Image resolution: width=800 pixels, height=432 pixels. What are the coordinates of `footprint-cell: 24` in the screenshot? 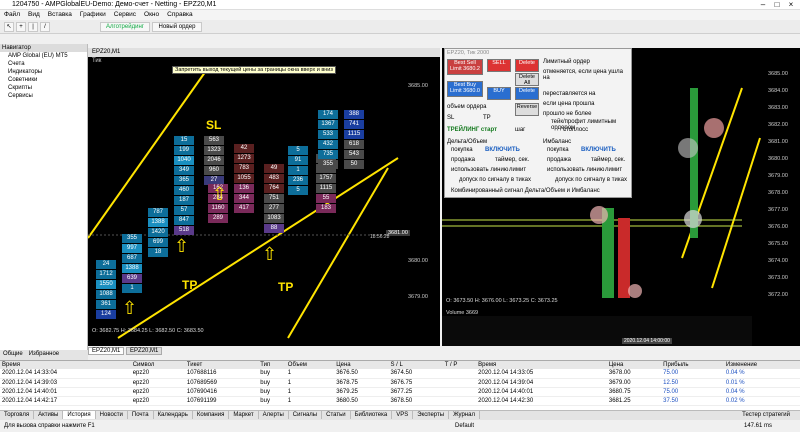 It's located at (106, 264).